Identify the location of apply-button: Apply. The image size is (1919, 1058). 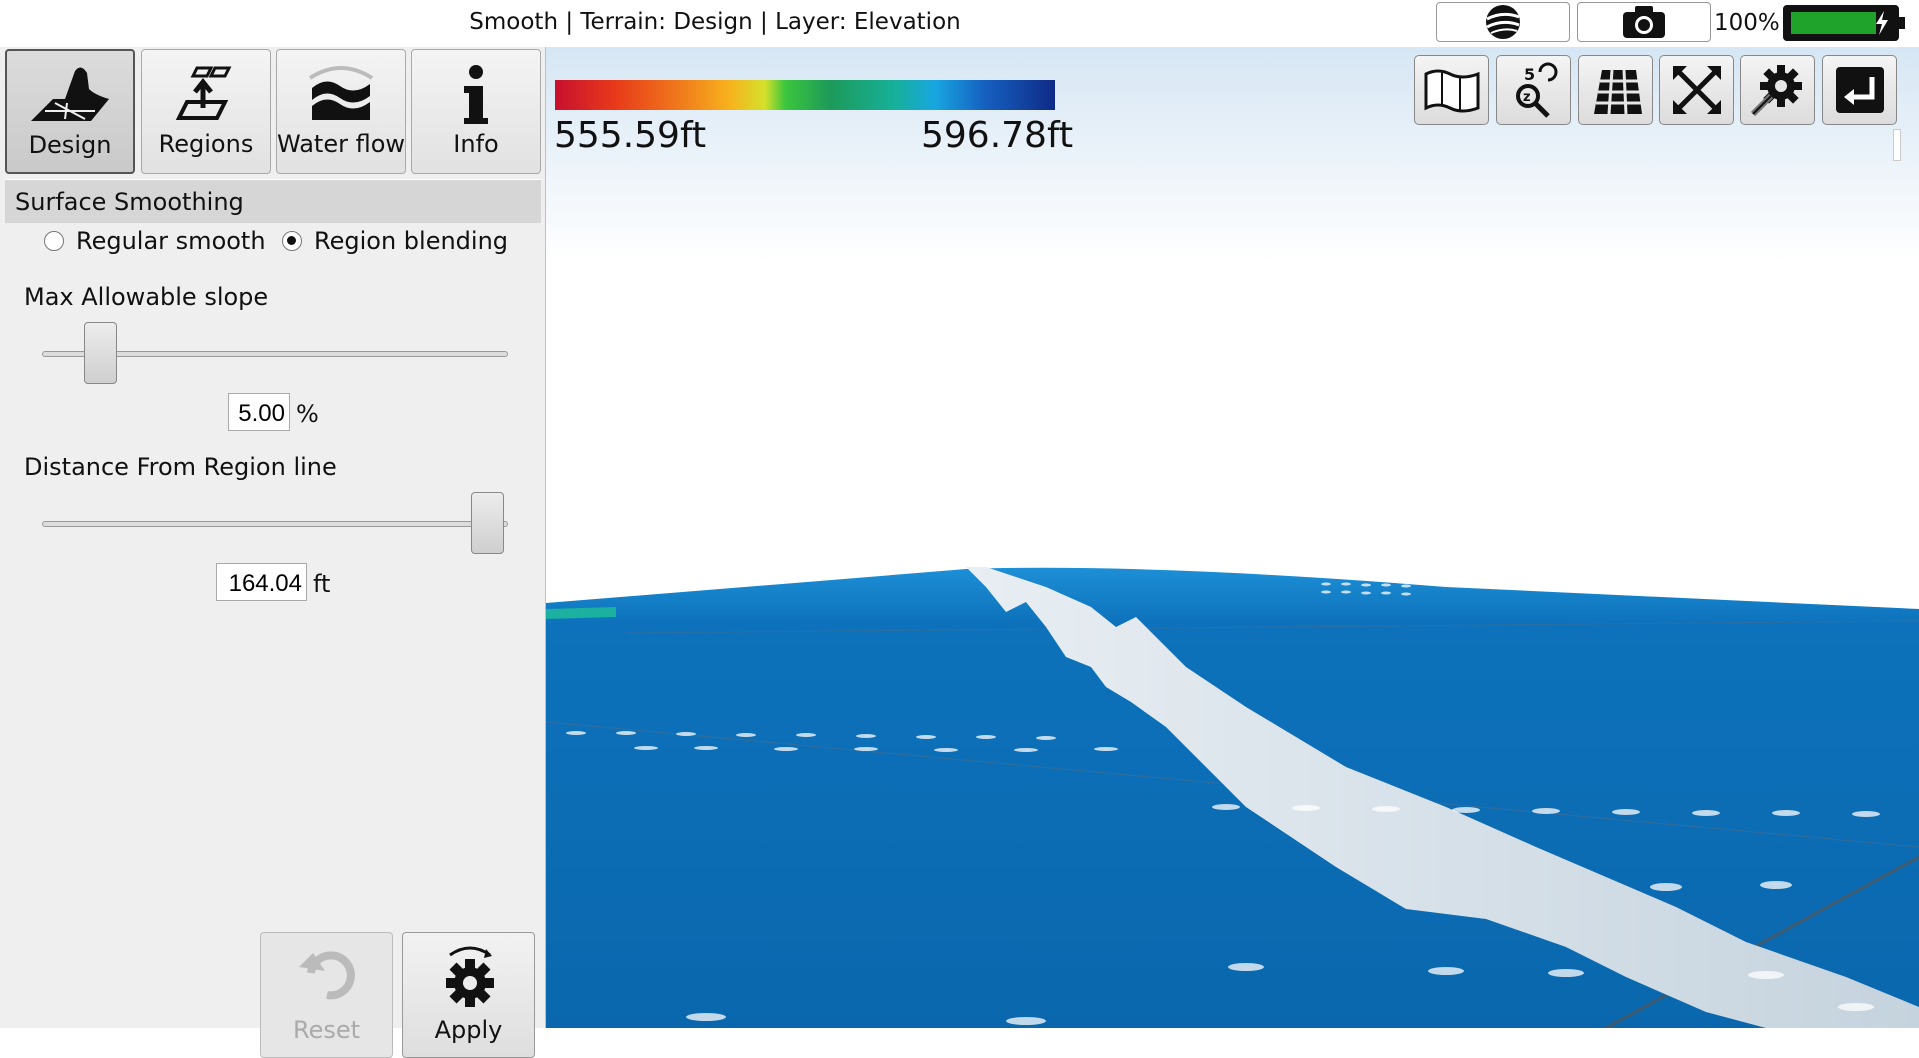
(468, 995).